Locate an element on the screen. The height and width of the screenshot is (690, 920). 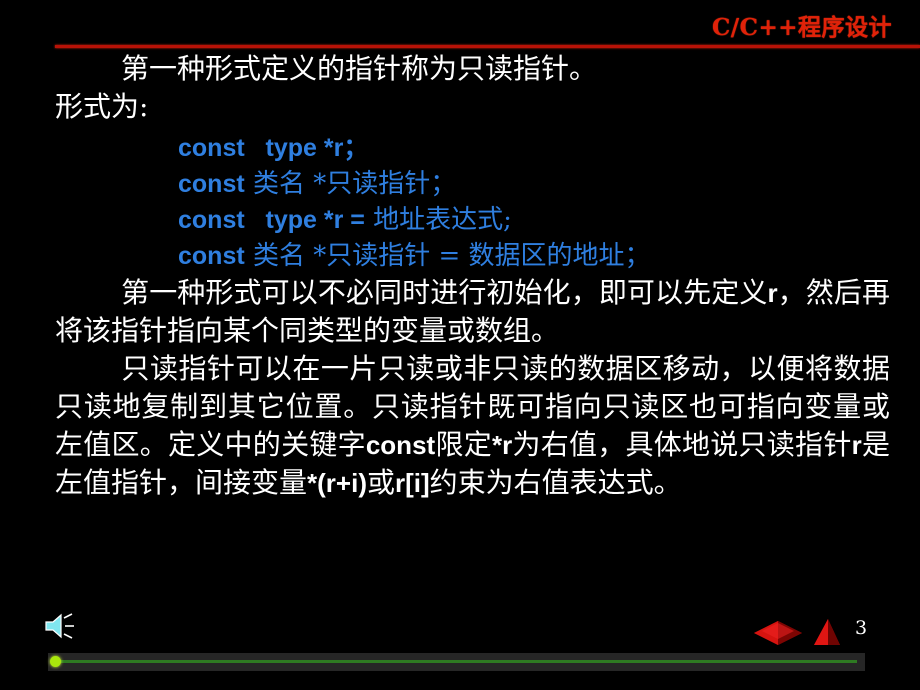
code-rest-3: *r = 地址表达式; is located at coordinates (414, 220).